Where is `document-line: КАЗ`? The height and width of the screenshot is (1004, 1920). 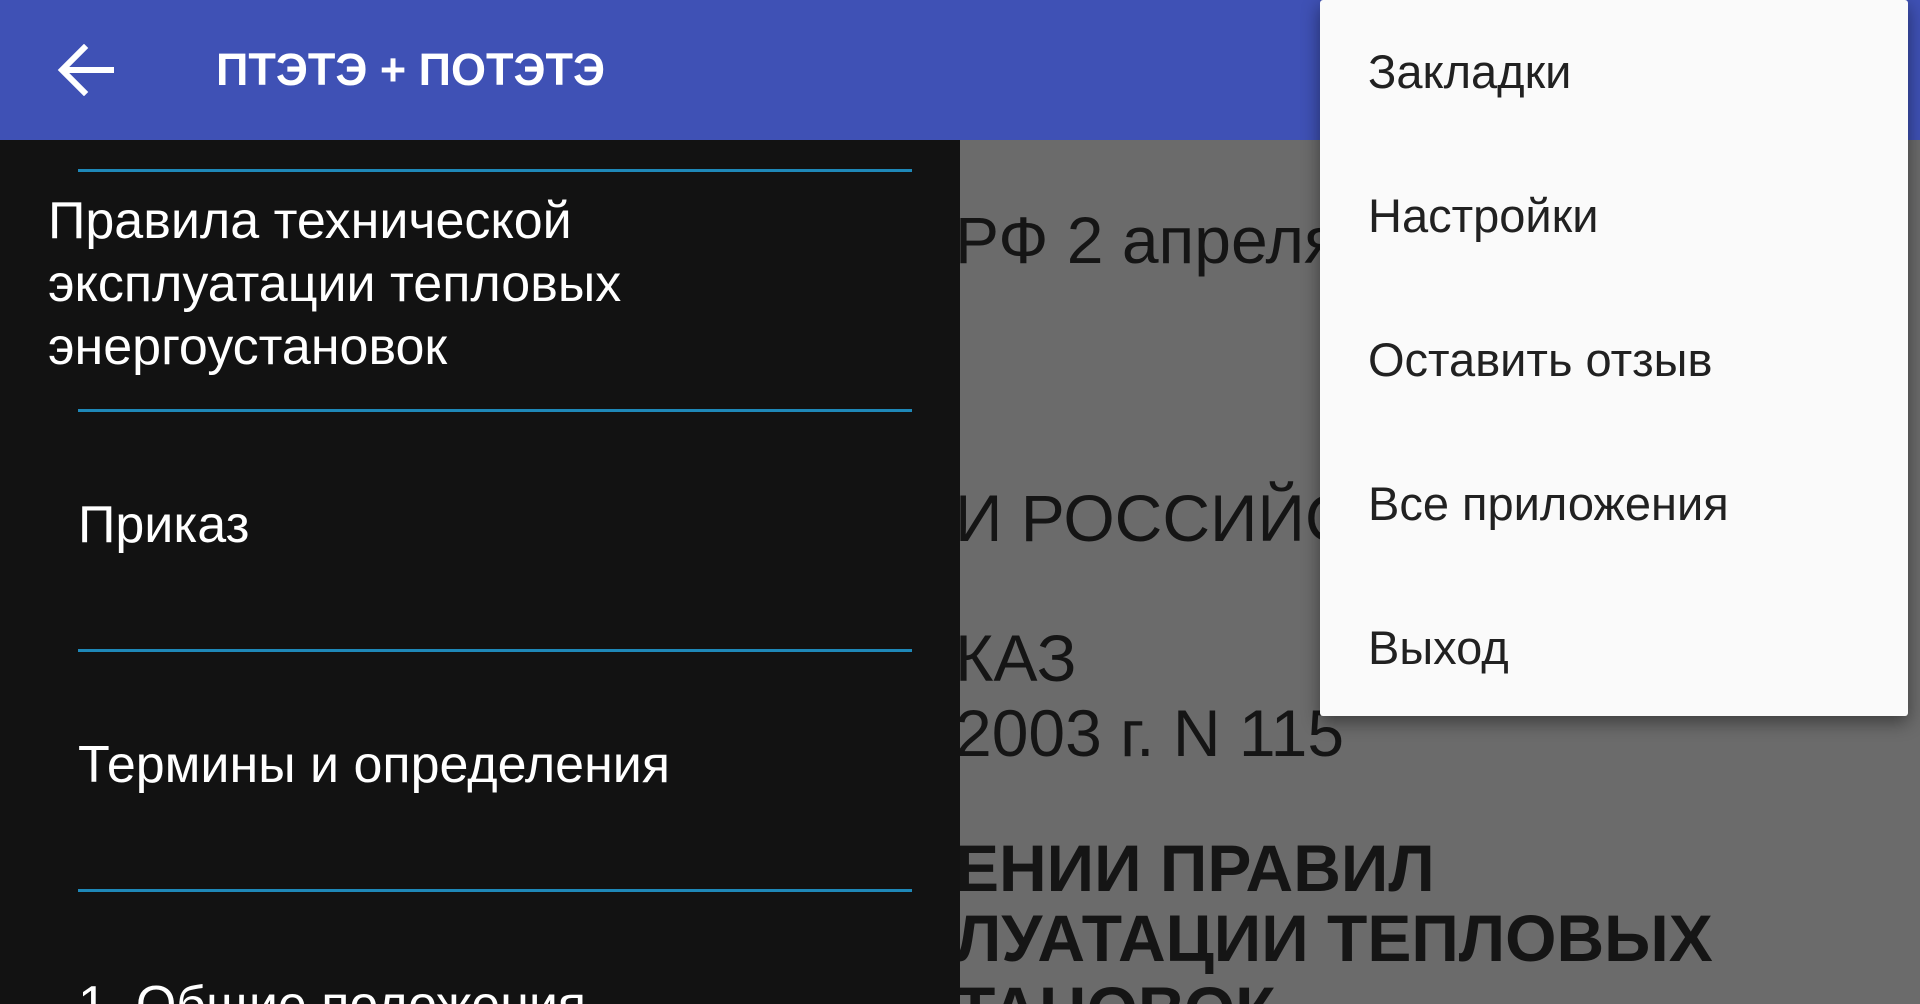 document-line: КАЗ is located at coordinates (1016, 658).